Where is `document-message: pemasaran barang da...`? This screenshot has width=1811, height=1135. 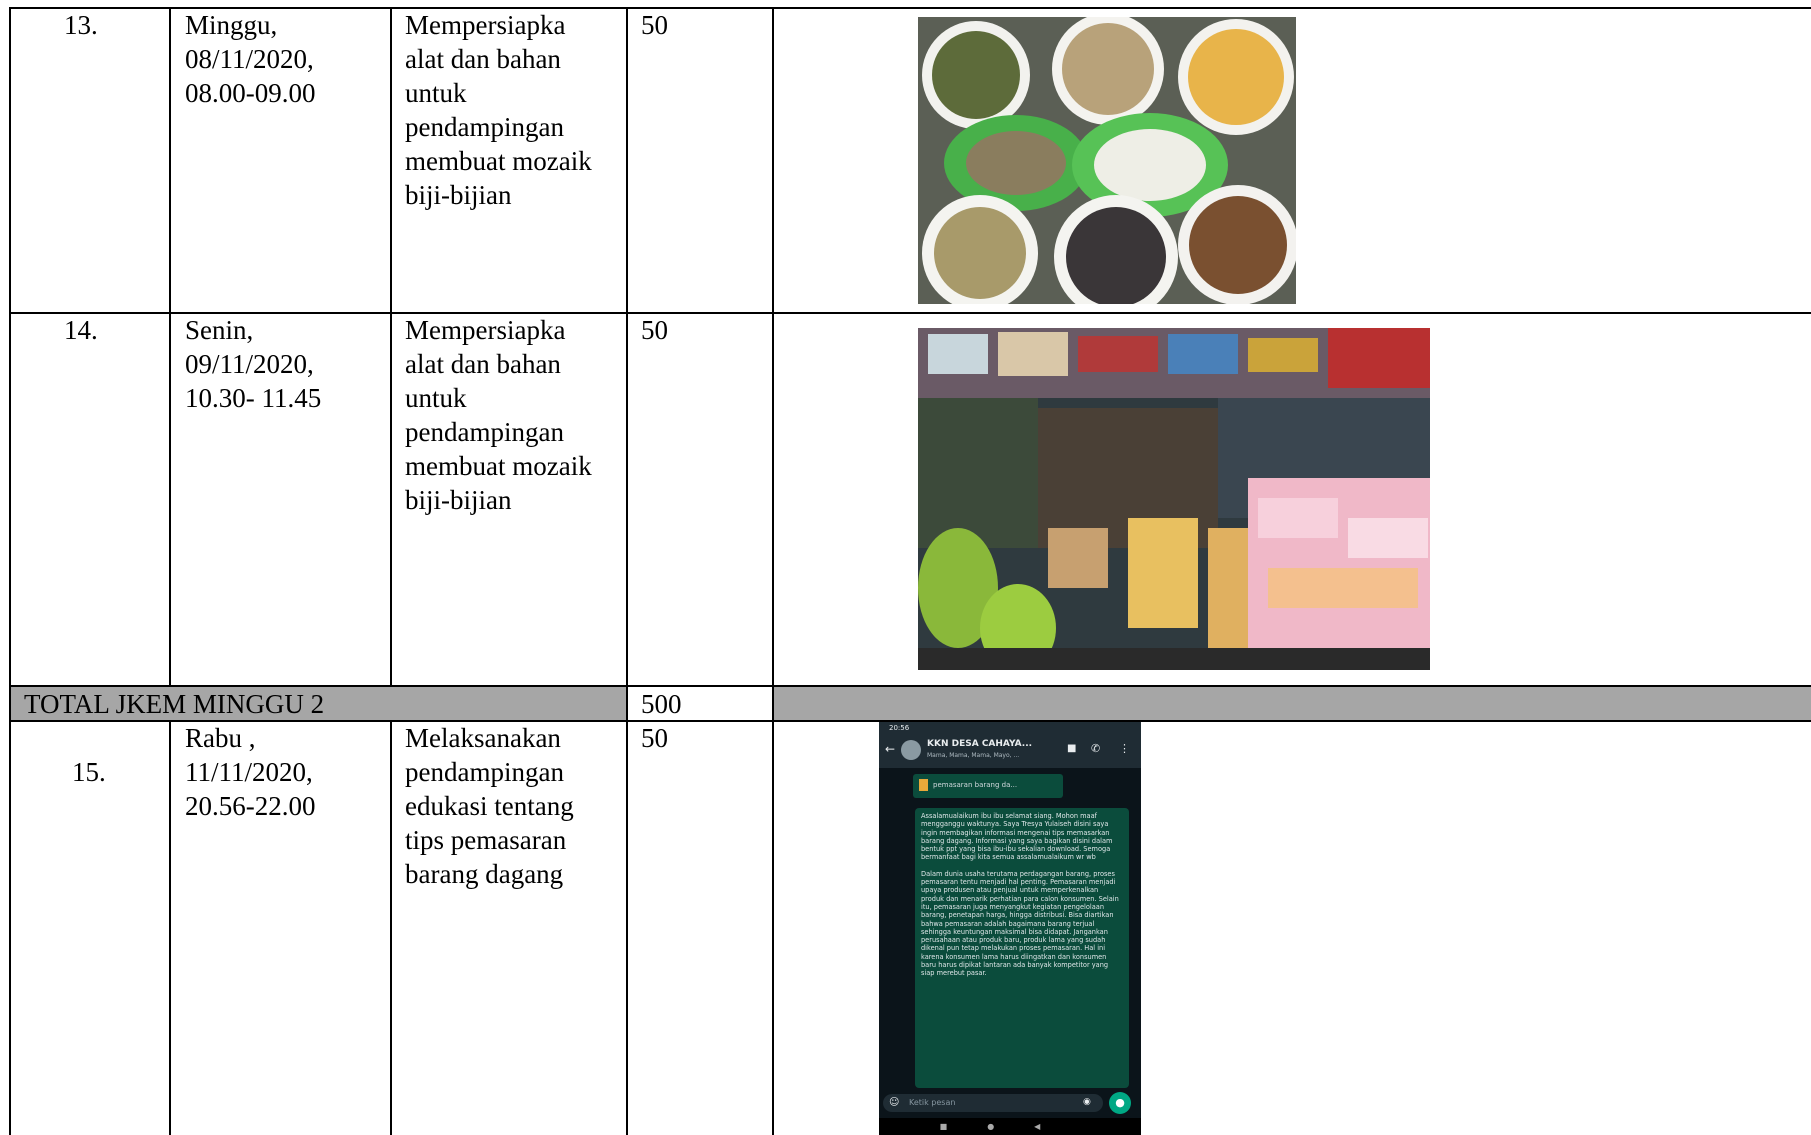
document-message: pemasaran barang da... is located at coordinates (988, 786).